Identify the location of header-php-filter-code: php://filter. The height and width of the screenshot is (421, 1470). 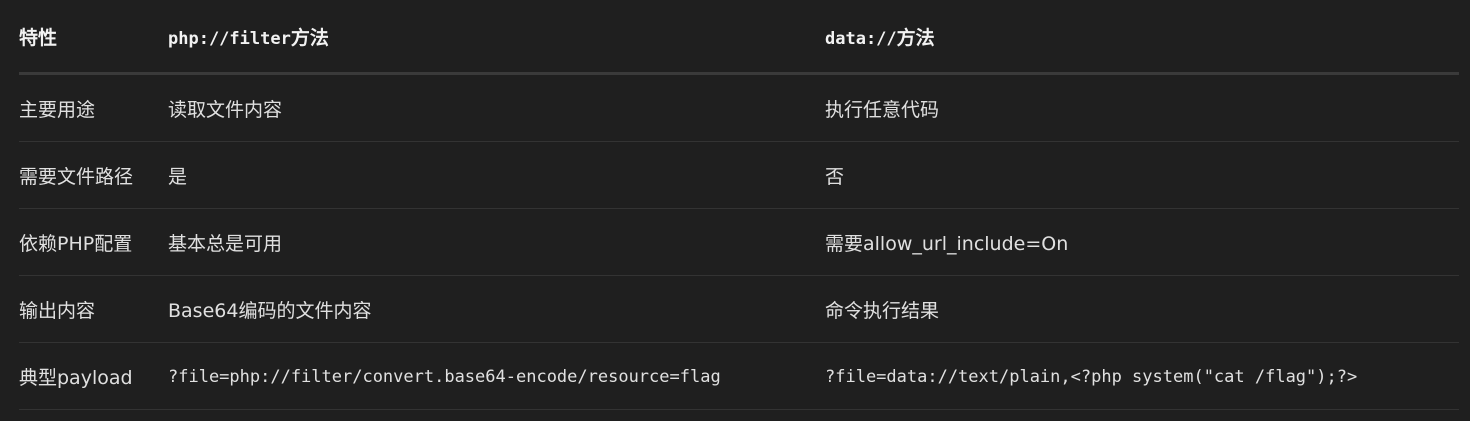
(229, 38).